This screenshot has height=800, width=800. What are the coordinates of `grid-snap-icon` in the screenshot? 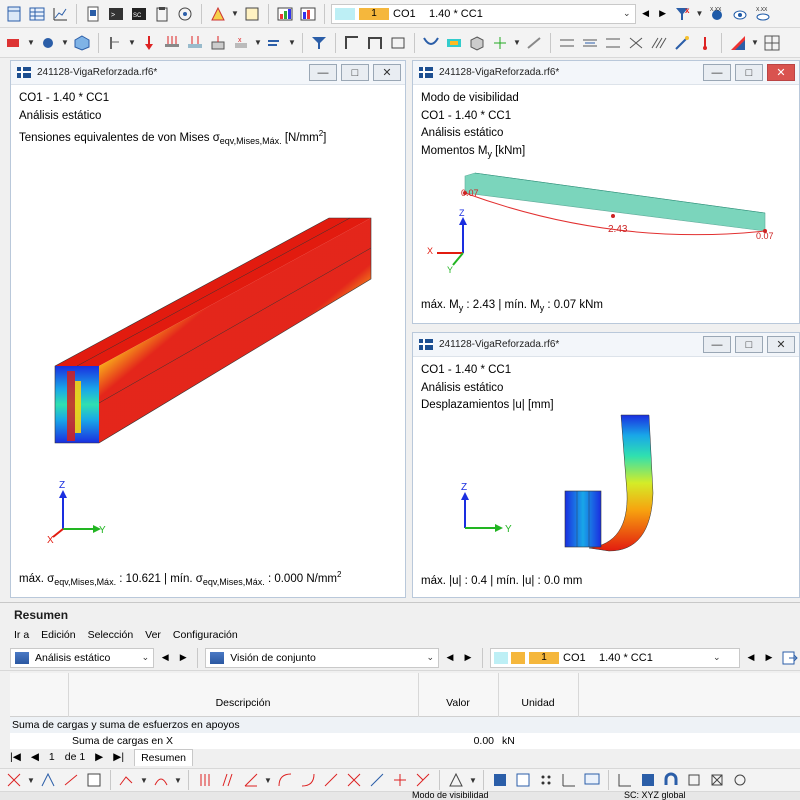 It's located at (648, 780).